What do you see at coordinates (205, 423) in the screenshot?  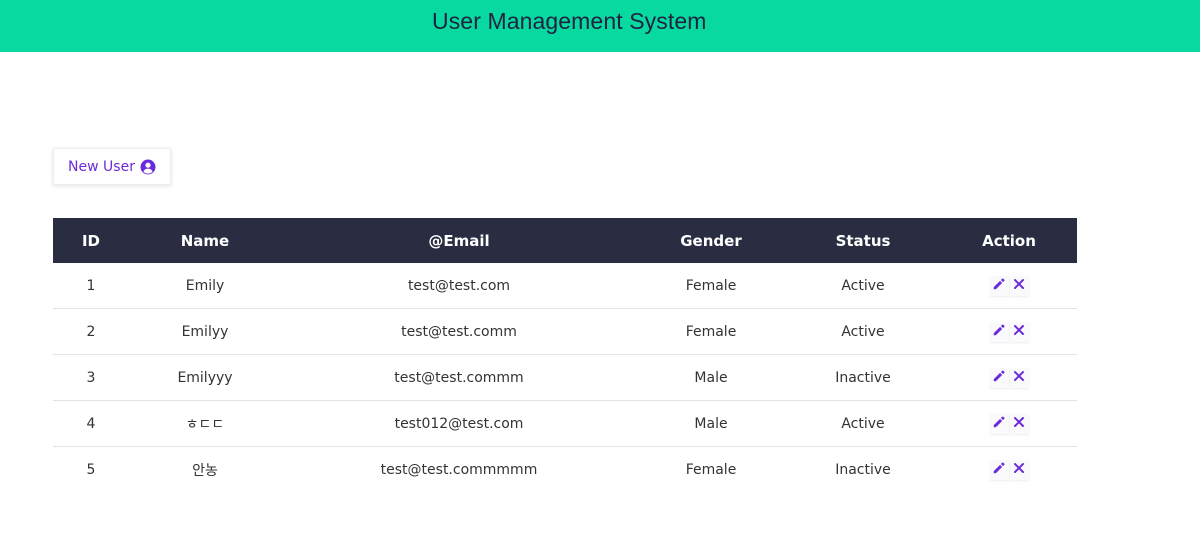 I see `cell-name: ㅎㄷㄷ` at bounding box center [205, 423].